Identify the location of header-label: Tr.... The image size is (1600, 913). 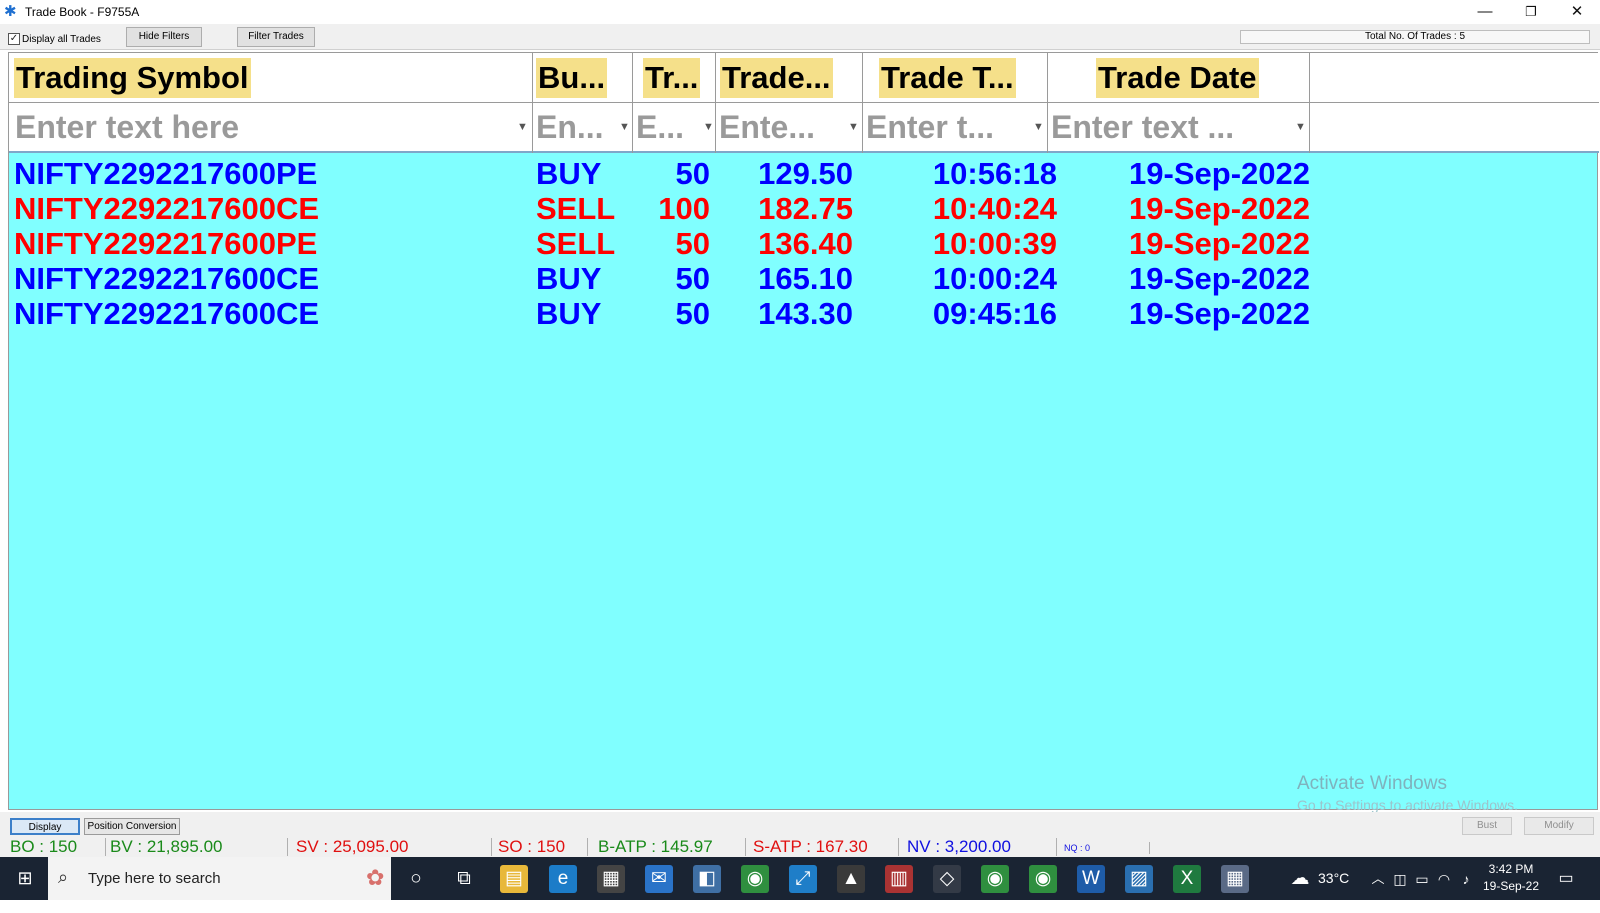
(672, 78).